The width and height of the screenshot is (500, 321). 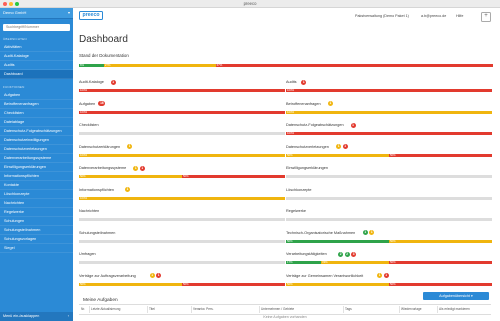 I want to click on column-divider, so click(x=259, y=309).